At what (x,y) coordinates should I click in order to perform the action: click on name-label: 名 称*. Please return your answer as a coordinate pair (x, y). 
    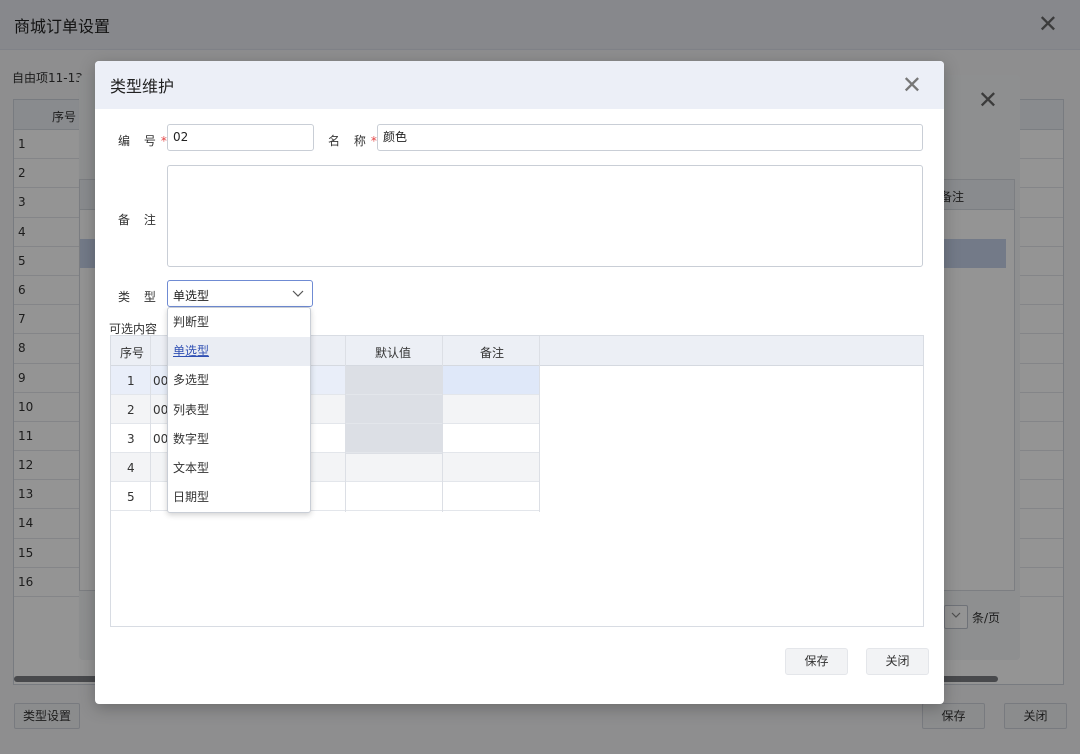
    Looking at the image, I should click on (352, 140).